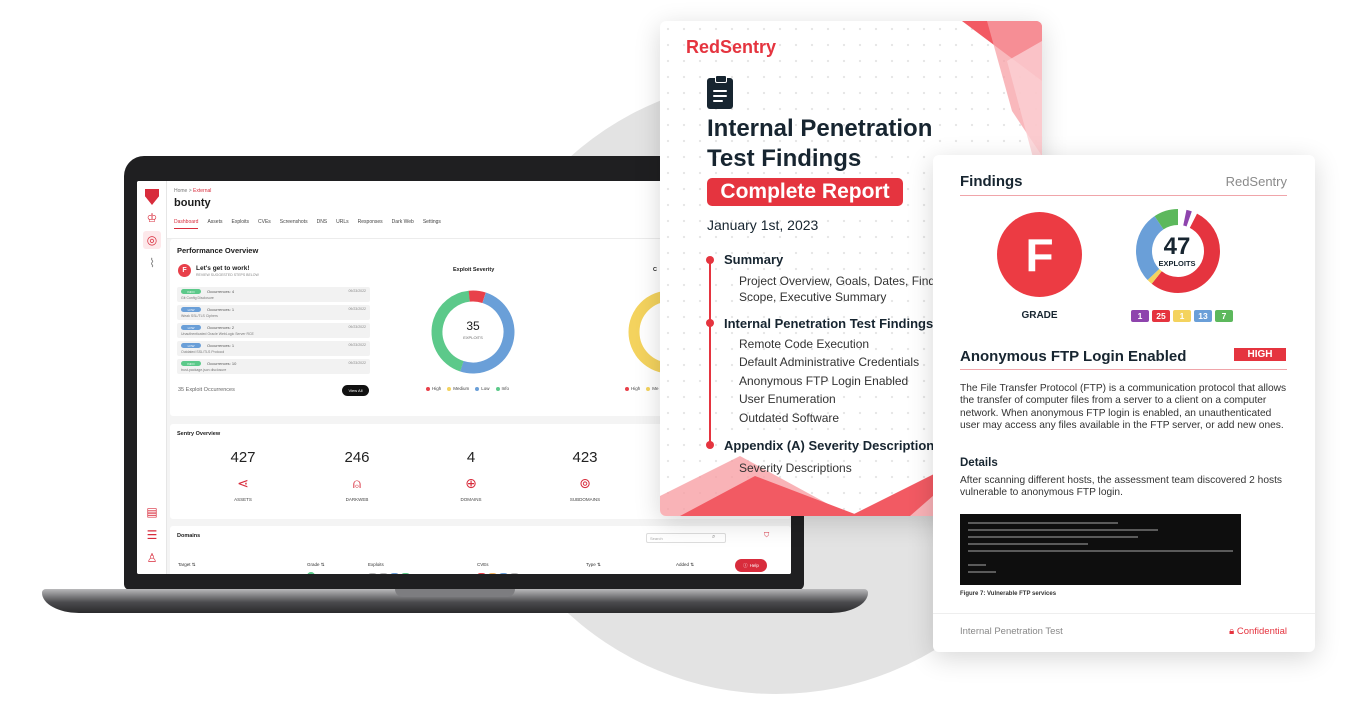  Describe the element at coordinates (203, 352) in the screenshot. I see `occurrence-text: Outdated SSL/TLS Protocol` at that location.